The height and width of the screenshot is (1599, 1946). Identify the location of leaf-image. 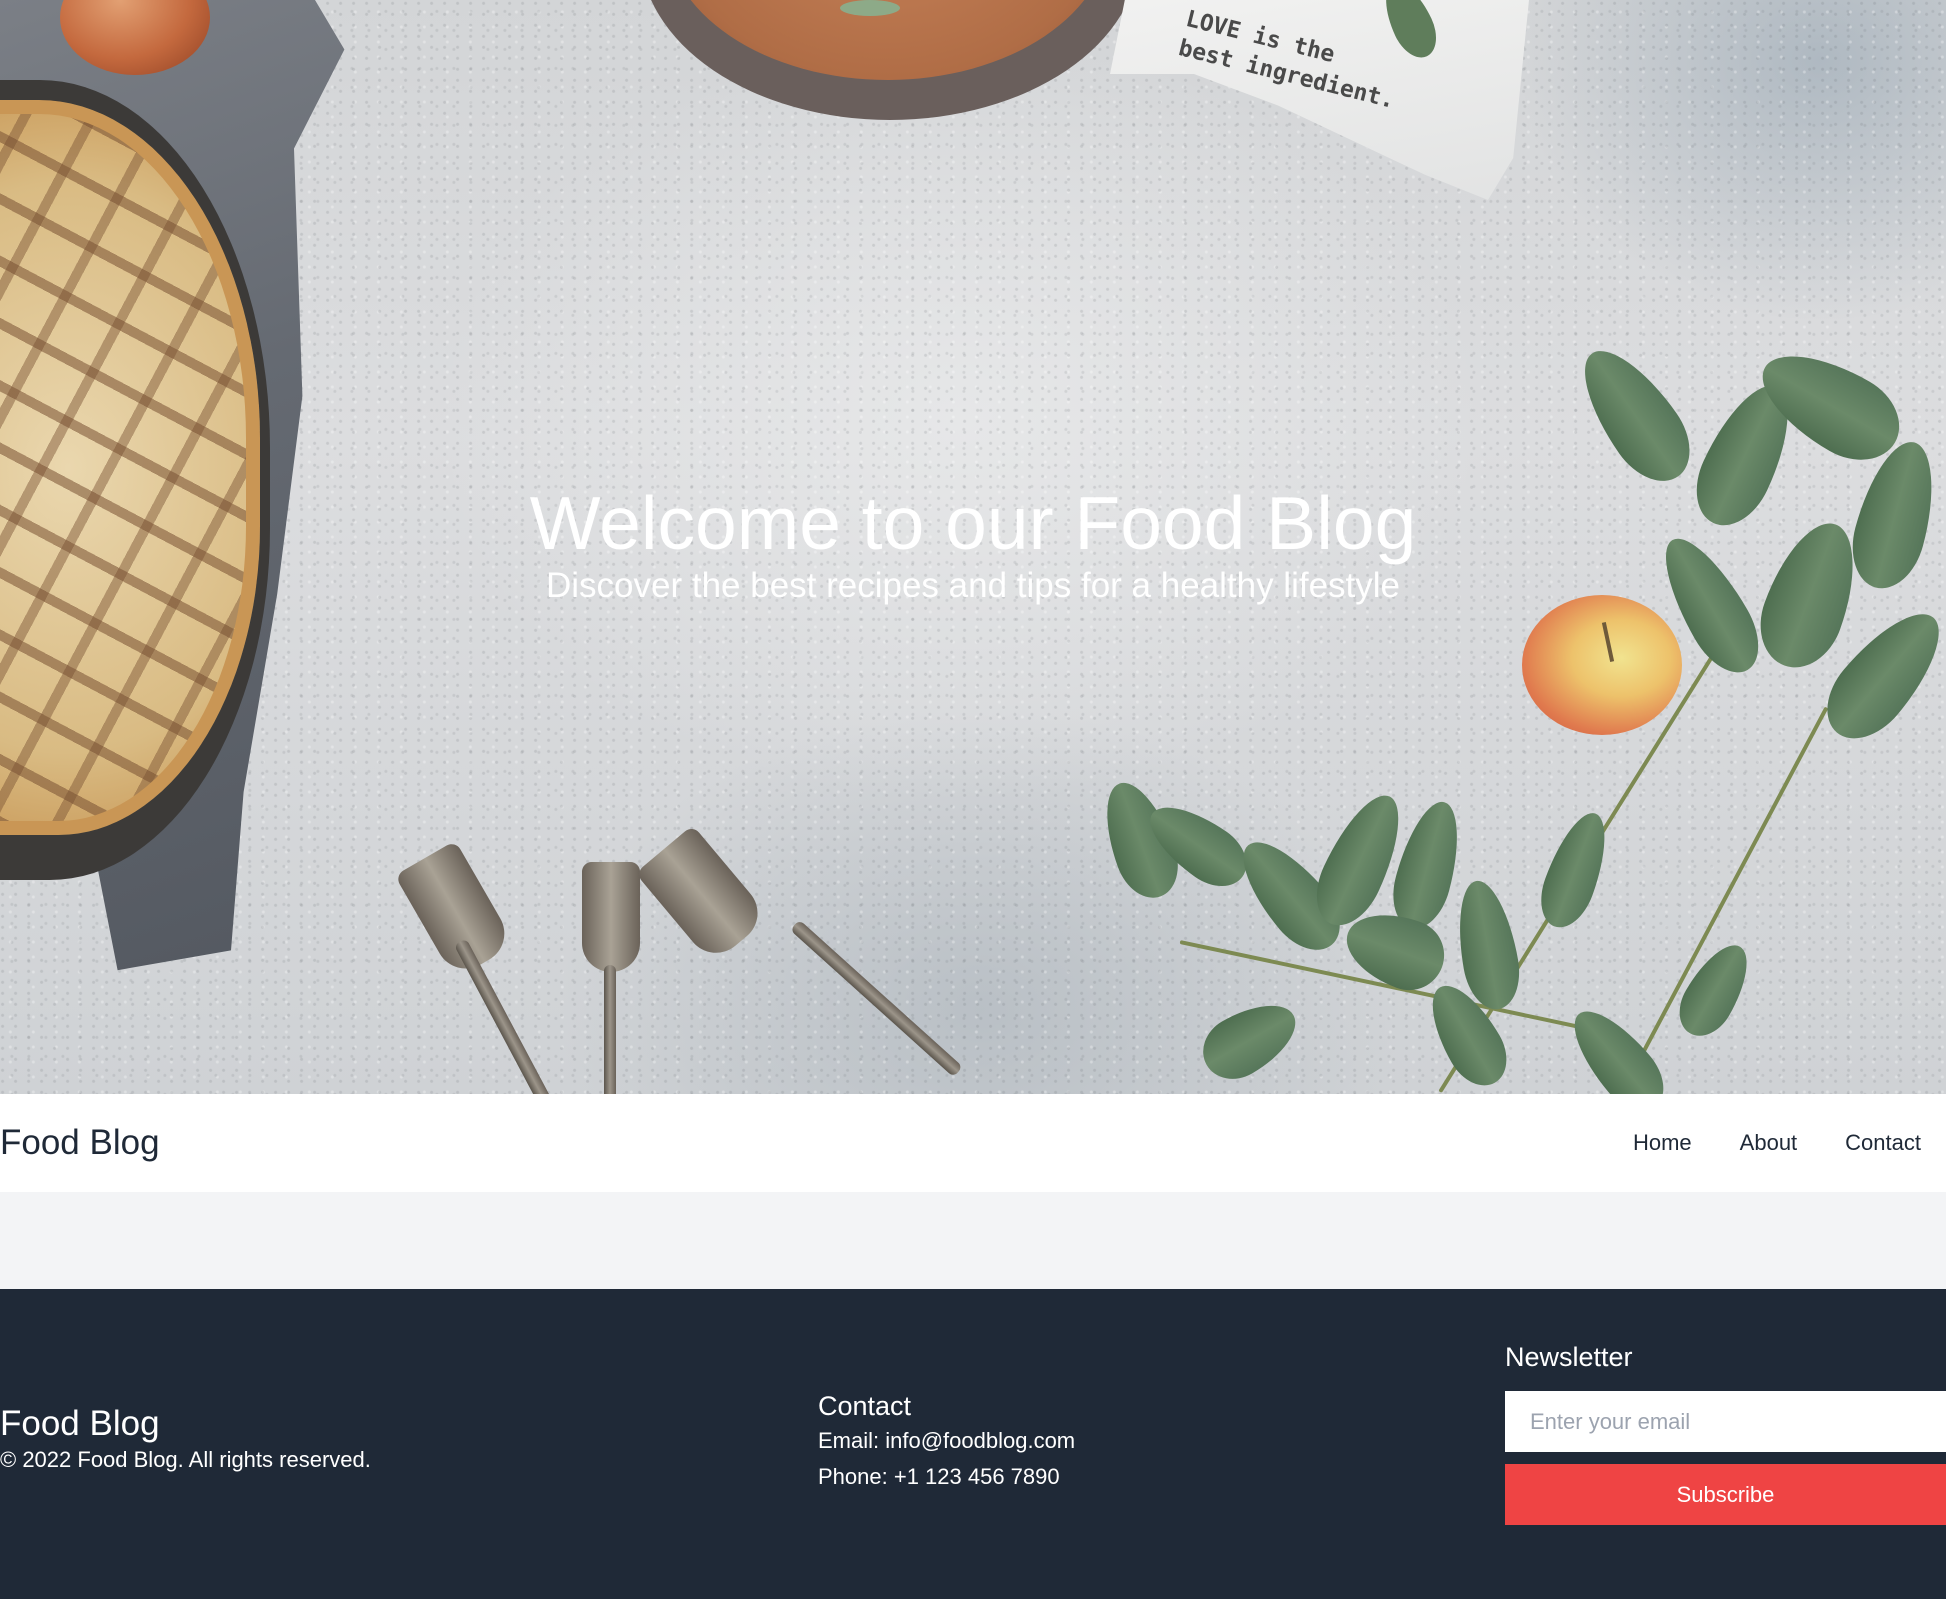
(870, 8).